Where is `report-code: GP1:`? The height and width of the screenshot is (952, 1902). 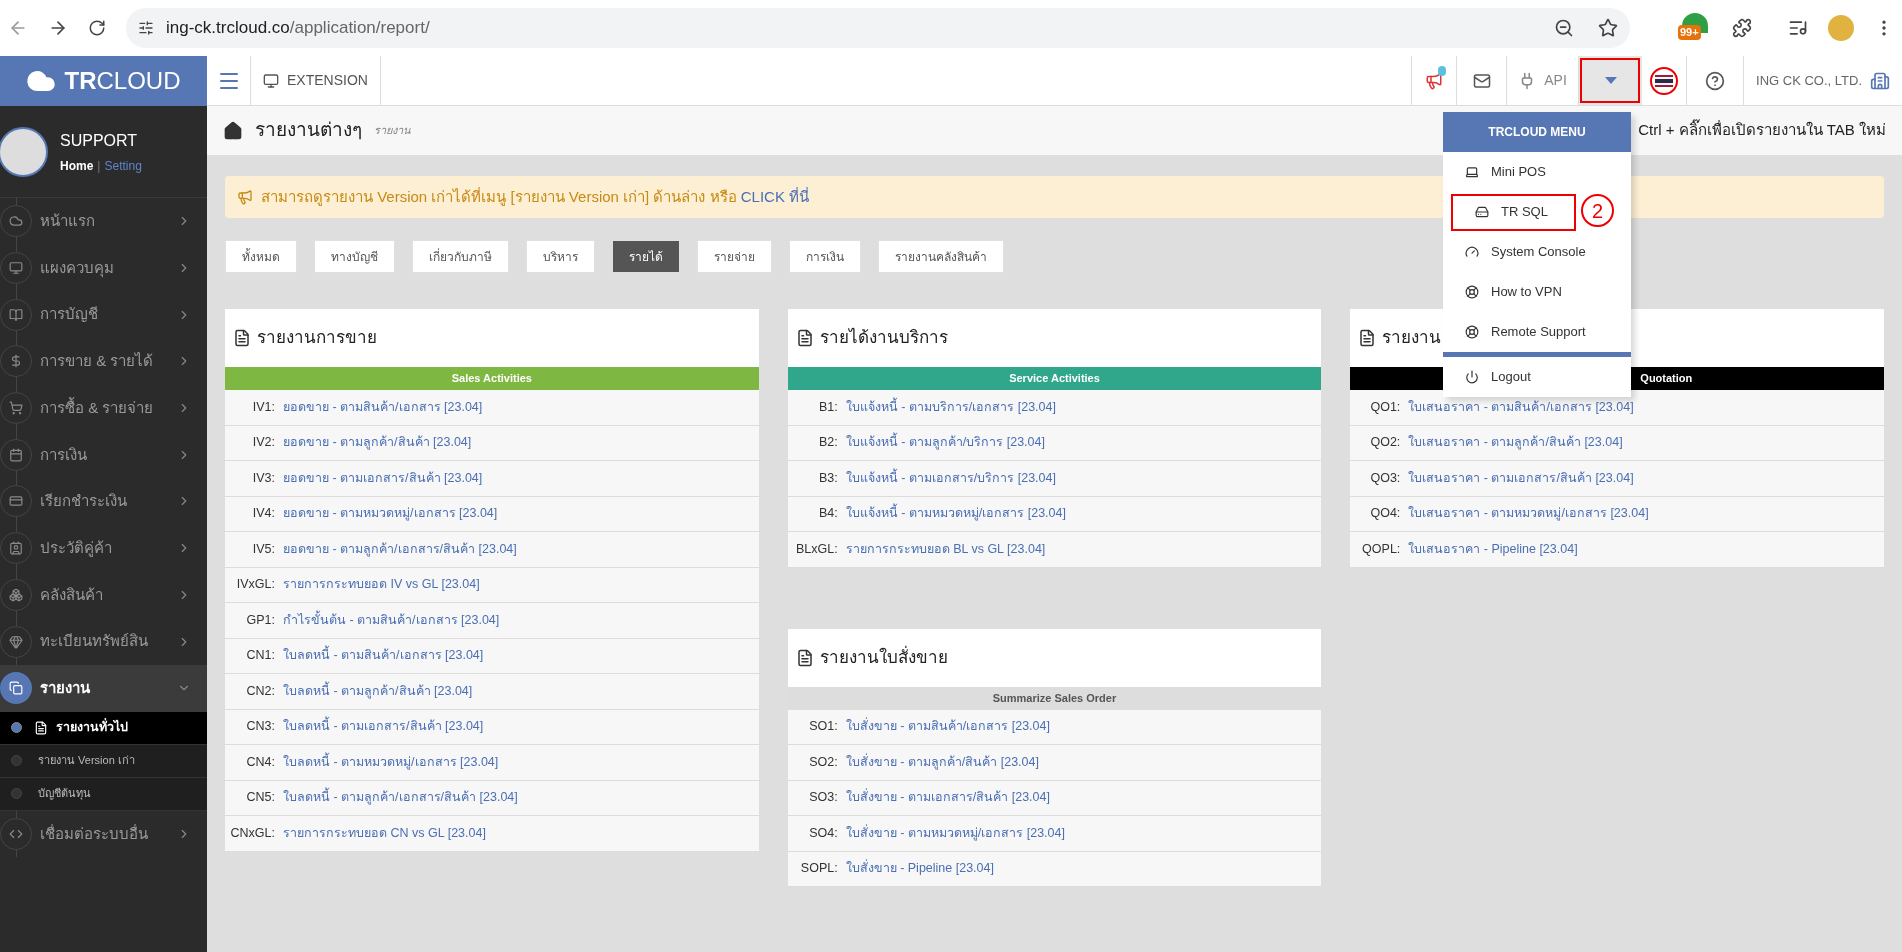
report-code: GP1: is located at coordinates (260, 620).